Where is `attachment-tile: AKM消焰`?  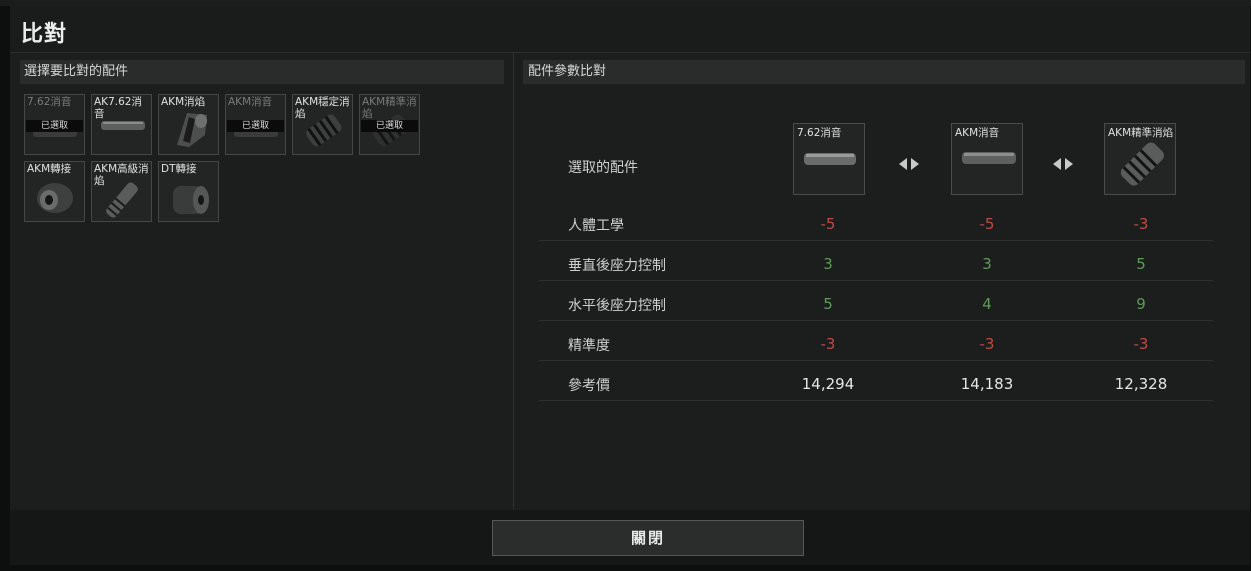
attachment-tile: AKM消焰 is located at coordinates (188, 124).